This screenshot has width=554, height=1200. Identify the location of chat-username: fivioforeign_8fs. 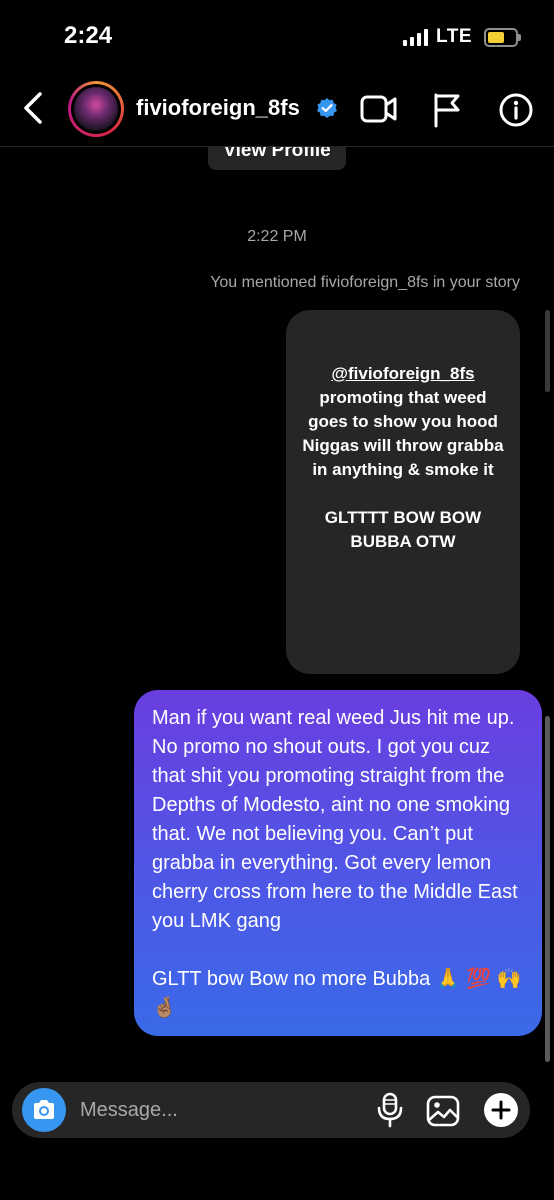
(218, 108).